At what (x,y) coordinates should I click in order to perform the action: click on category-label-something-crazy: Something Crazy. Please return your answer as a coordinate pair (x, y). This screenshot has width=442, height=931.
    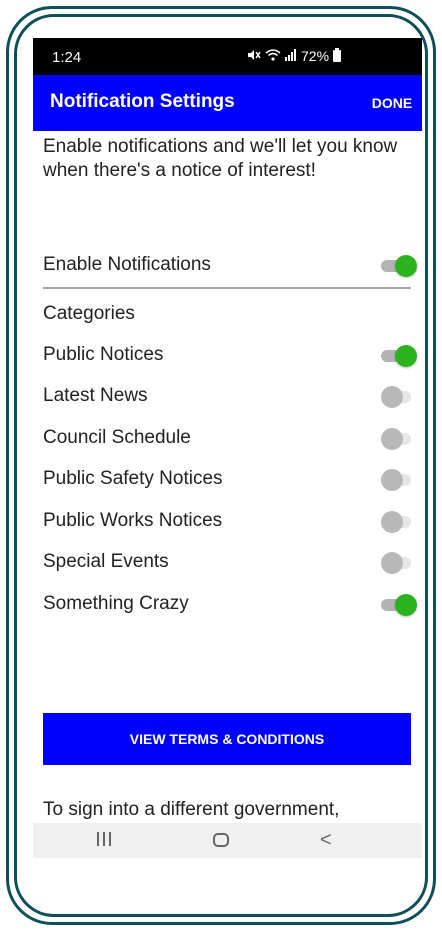
    Looking at the image, I should click on (116, 603).